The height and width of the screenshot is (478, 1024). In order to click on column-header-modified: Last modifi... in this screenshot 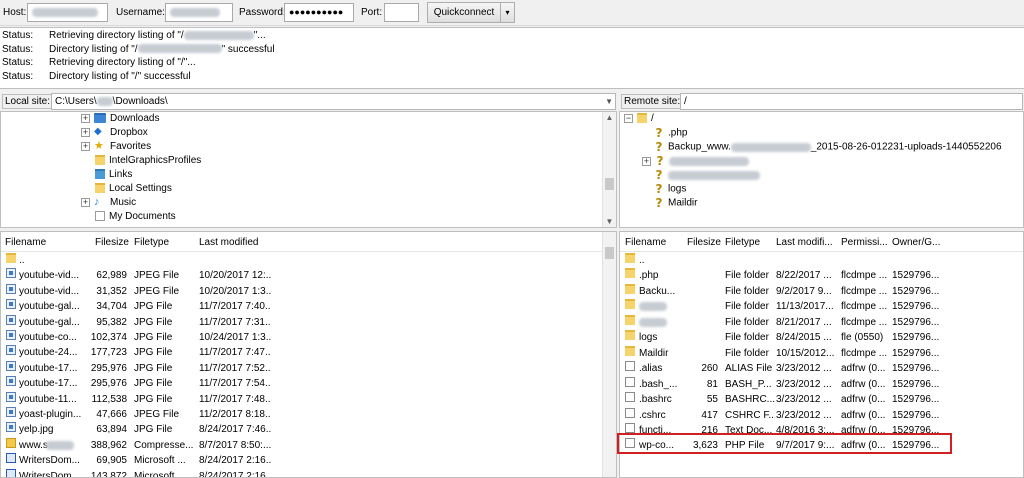, I will do `click(804, 242)`.